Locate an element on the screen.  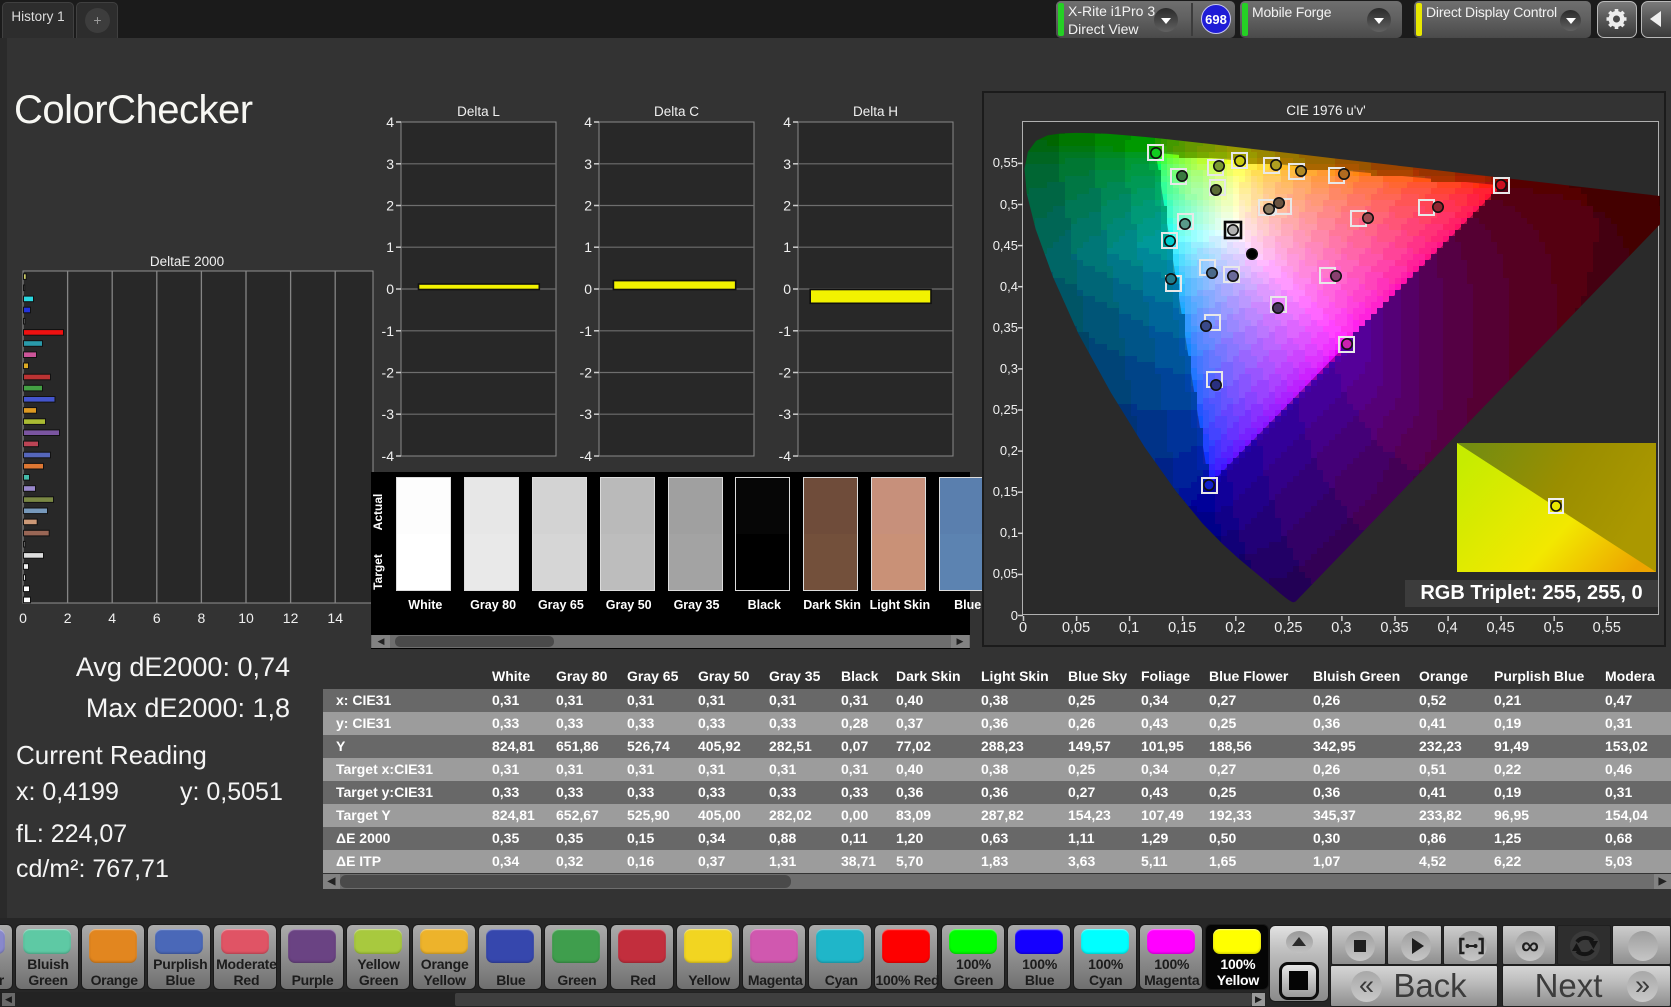
svg-text: 8 is located at coordinates (202, 618).